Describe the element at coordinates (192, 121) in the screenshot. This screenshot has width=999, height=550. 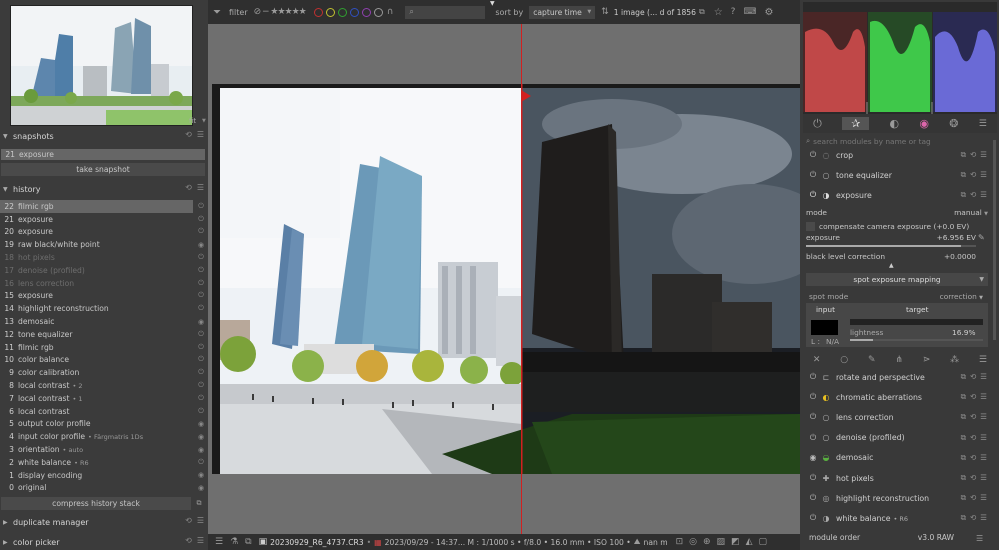
I see `nav-zoom-label: fit` at that location.